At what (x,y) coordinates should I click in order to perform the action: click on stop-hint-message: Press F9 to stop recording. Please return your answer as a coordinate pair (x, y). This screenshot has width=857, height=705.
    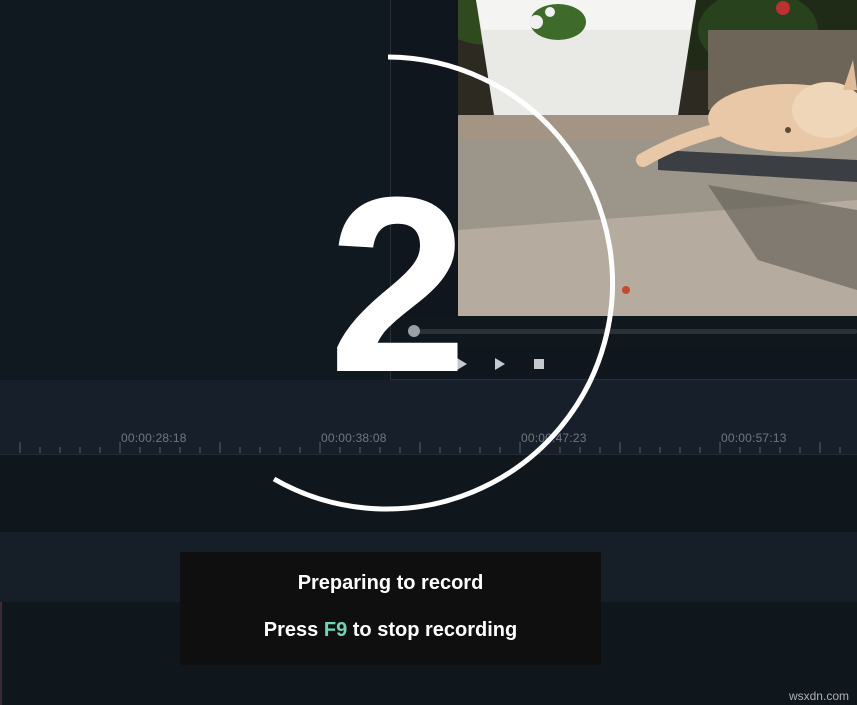
    Looking at the image, I should click on (390, 630).